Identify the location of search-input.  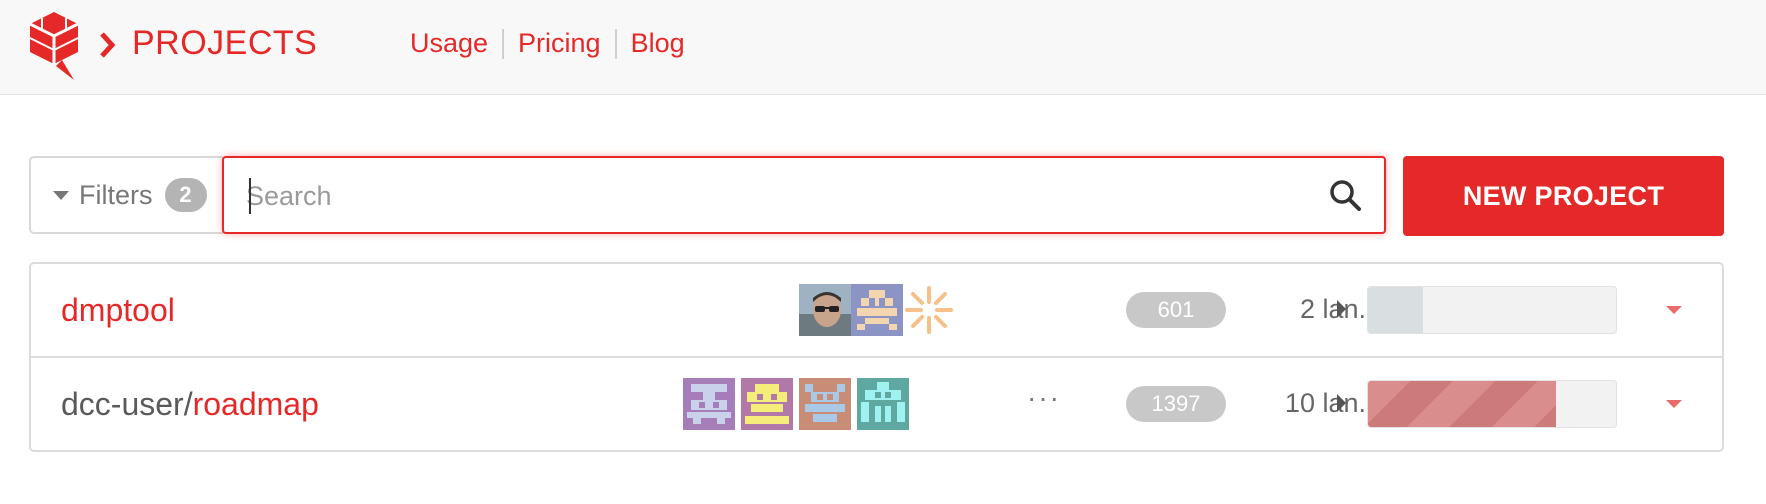
(786, 196).